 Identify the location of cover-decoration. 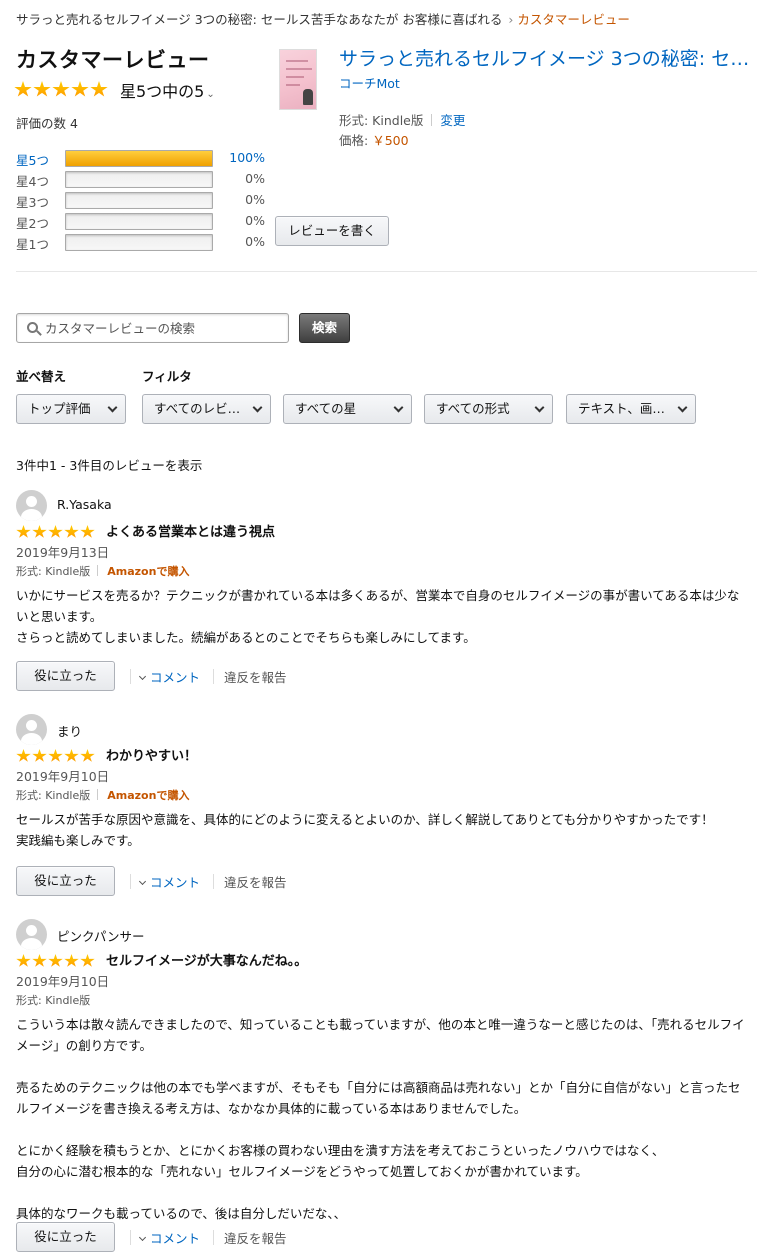
(299, 69).